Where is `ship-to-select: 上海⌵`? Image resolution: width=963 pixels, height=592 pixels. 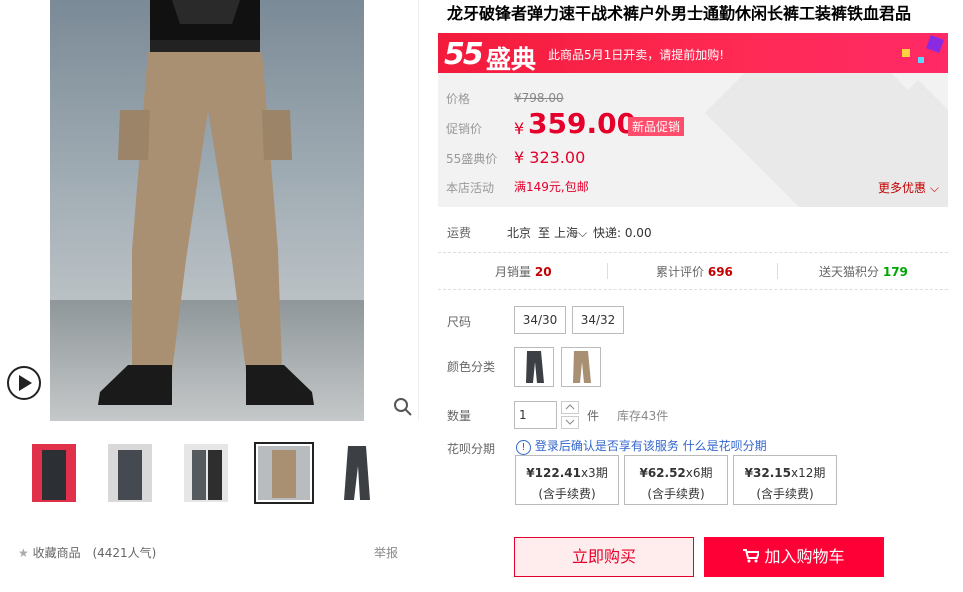 ship-to-select: 上海⌵ is located at coordinates (570, 232).